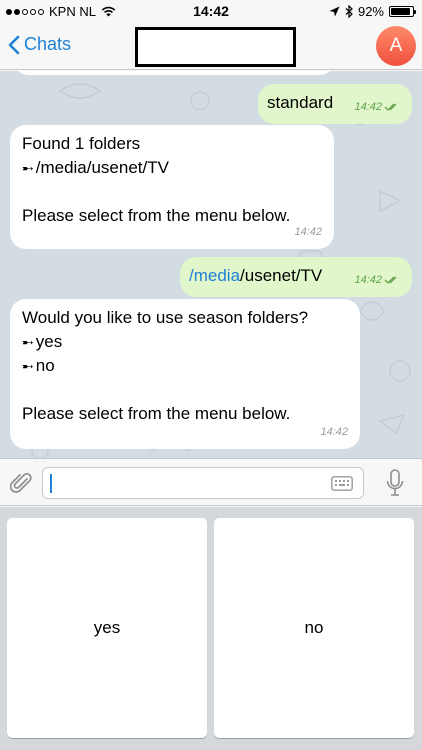  I want to click on text-caret, so click(51, 483).